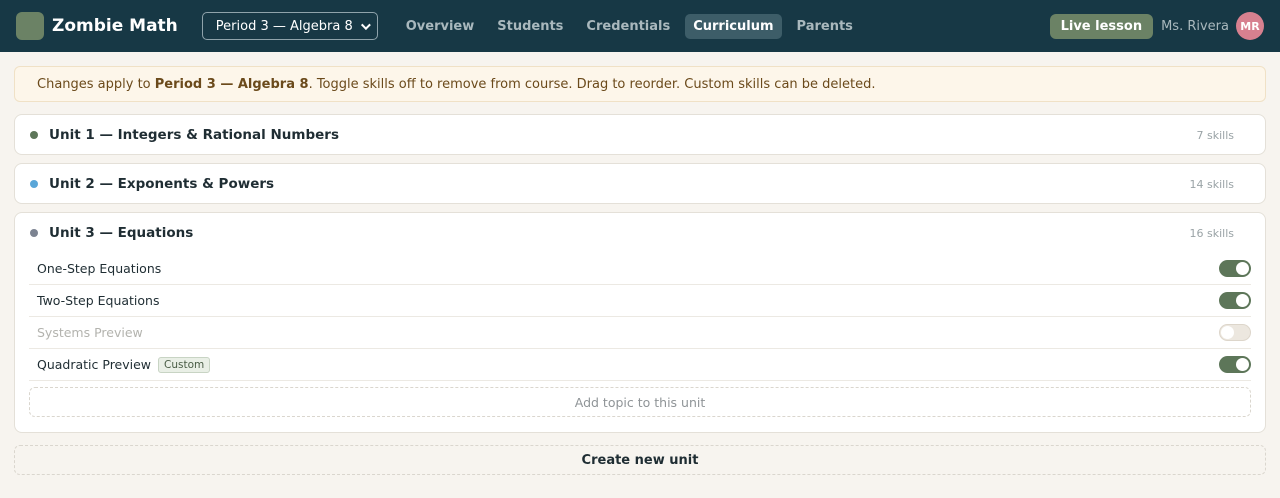 The width and height of the screenshot is (1280, 498). I want to click on unit-header: Unit 2 — Exponents & Powers 14 skills, so click(640, 184).